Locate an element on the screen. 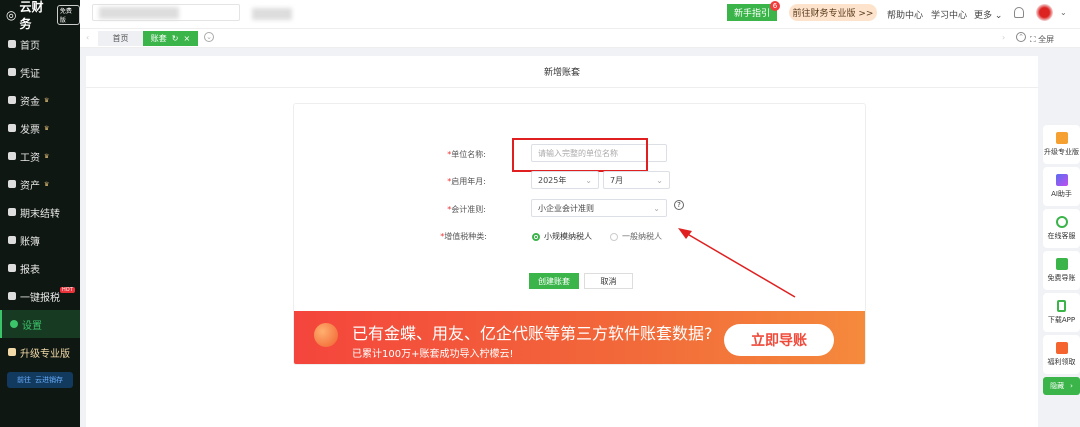 The width and height of the screenshot is (1080, 427). company-search is located at coordinates (166, 12).